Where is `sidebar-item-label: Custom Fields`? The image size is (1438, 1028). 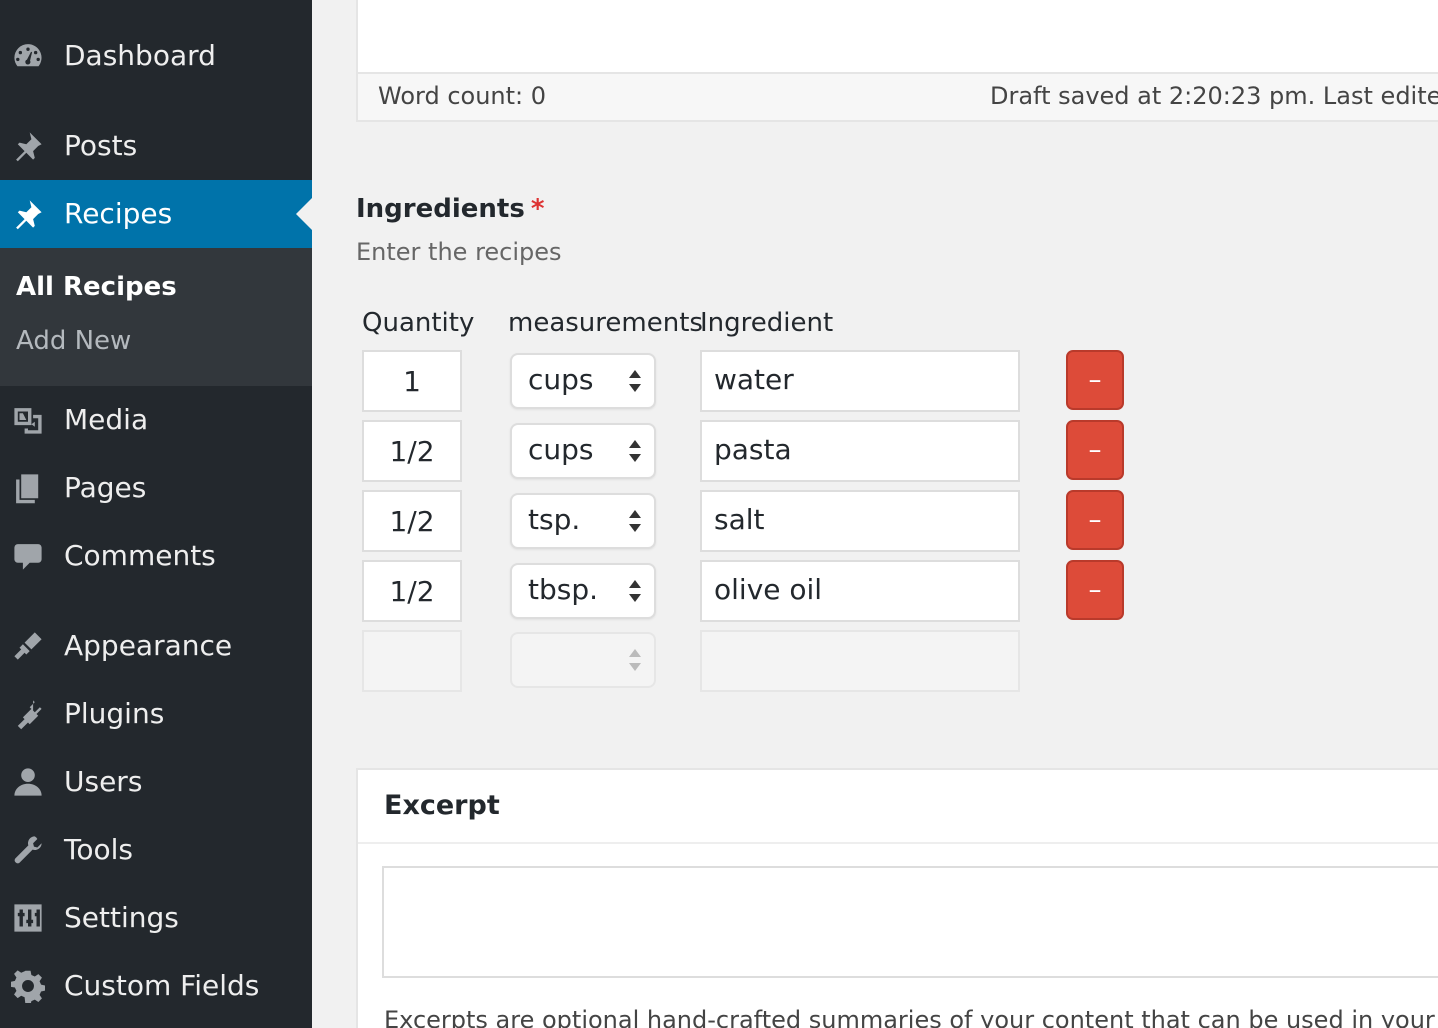
sidebar-item-label: Custom Fields is located at coordinates (162, 985).